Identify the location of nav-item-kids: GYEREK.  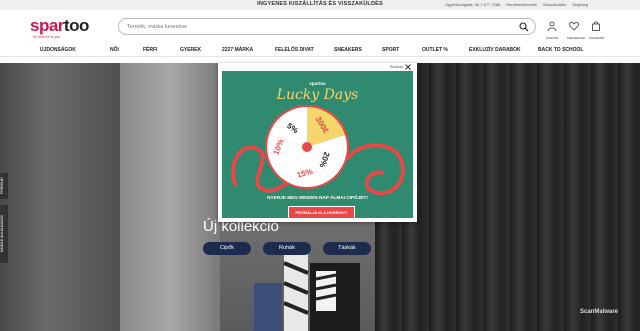
(190, 50).